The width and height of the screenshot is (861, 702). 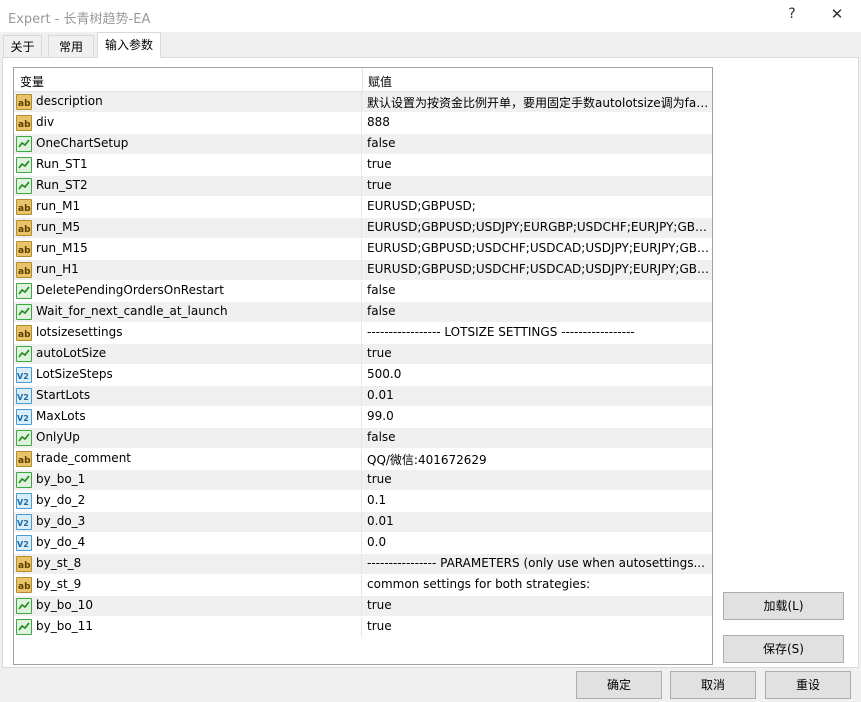 What do you see at coordinates (363, 606) in the screenshot?
I see `table-row: by_bo_10 true` at bounding box center [363, 606].